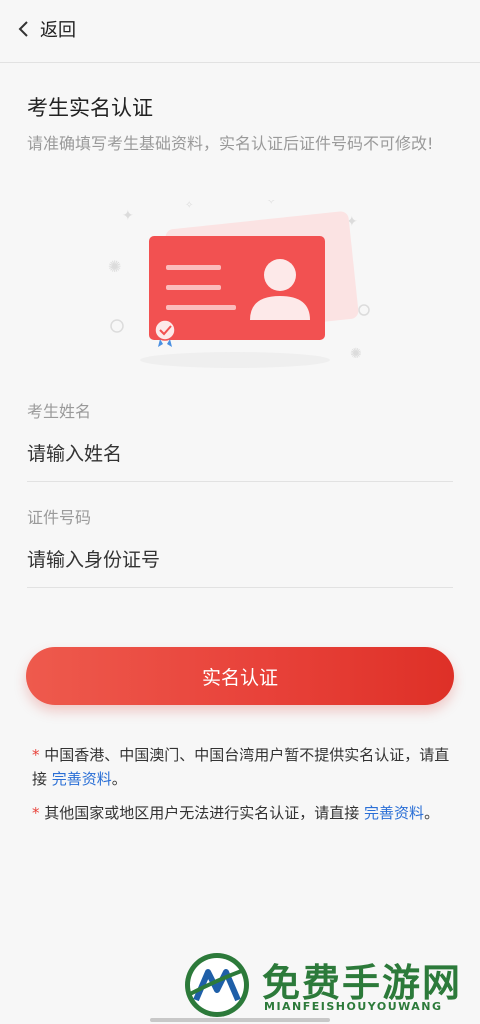 The image size is (480, 1024). What do you see at coordinates (240, 587) in the screenshot?
I see `id-divider` at bounding box center [240, 587].